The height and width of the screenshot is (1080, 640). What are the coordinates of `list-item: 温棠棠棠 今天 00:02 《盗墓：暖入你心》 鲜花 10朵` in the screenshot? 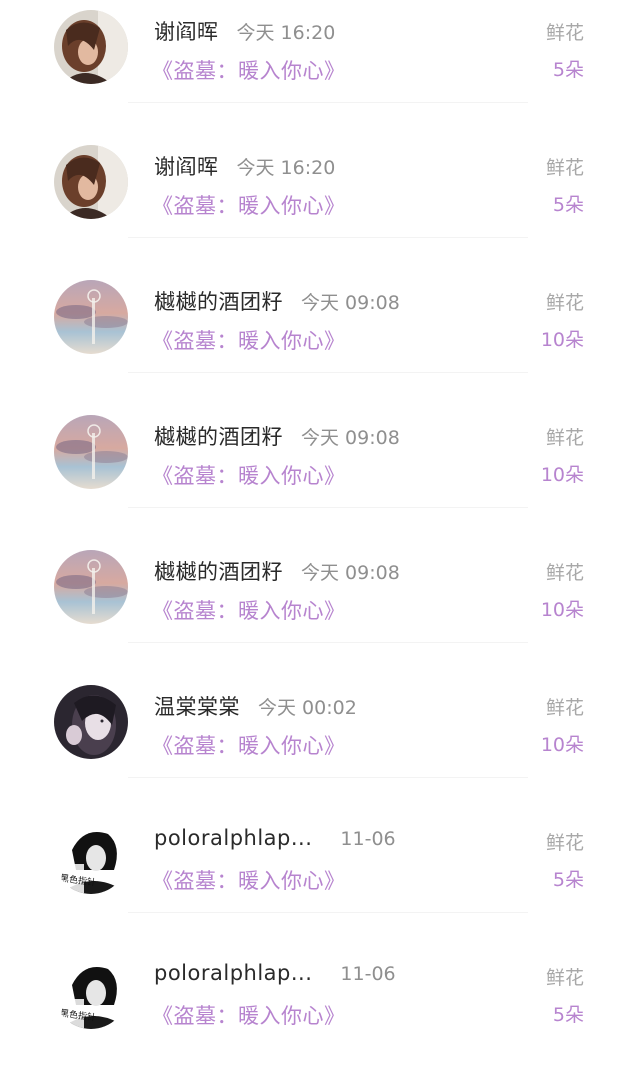 It's located at (320, 742).